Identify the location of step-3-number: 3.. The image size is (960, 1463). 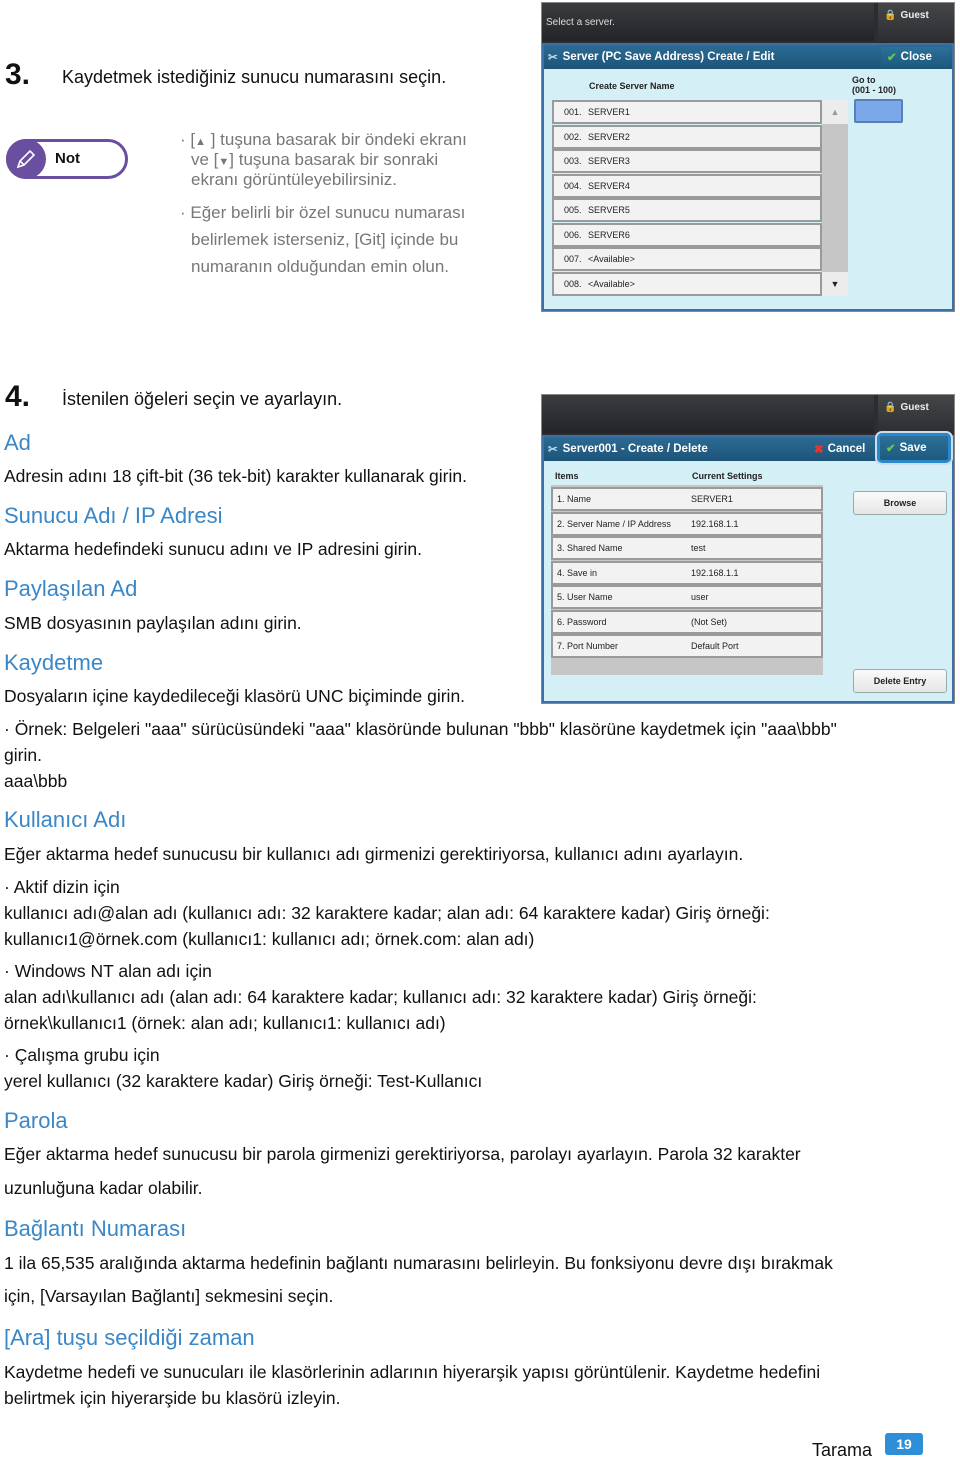
(18, 74).